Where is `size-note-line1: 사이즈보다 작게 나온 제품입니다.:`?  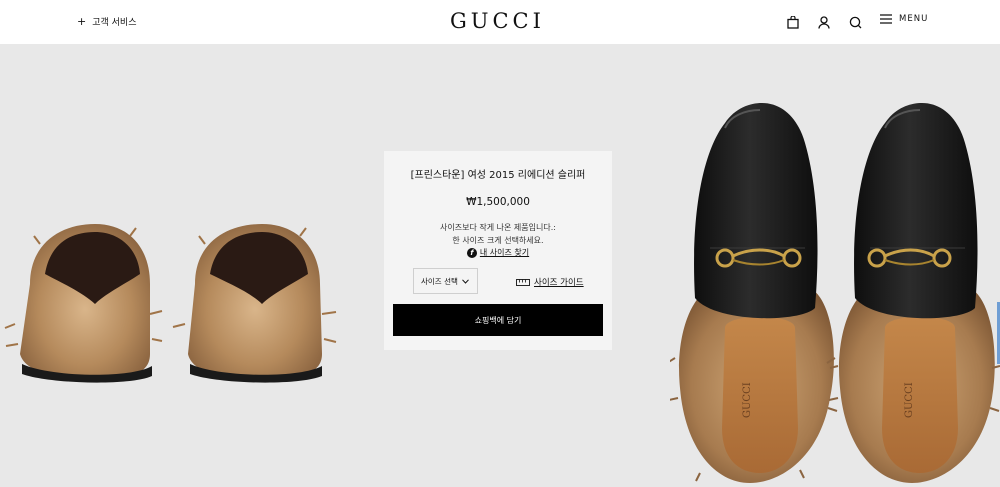
size-note-line1: 사이즈보다 작게 나온 제품입니다.: is located at coordinates (498, 227).